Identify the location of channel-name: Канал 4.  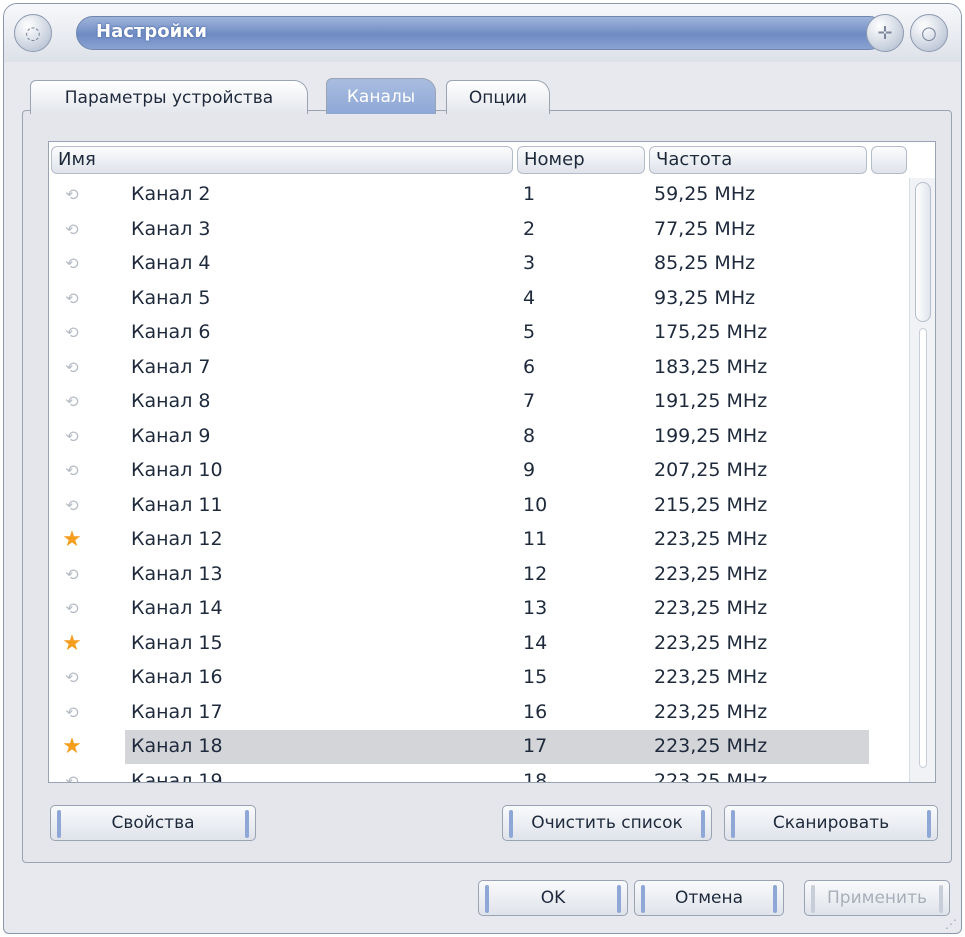
(171, 263).